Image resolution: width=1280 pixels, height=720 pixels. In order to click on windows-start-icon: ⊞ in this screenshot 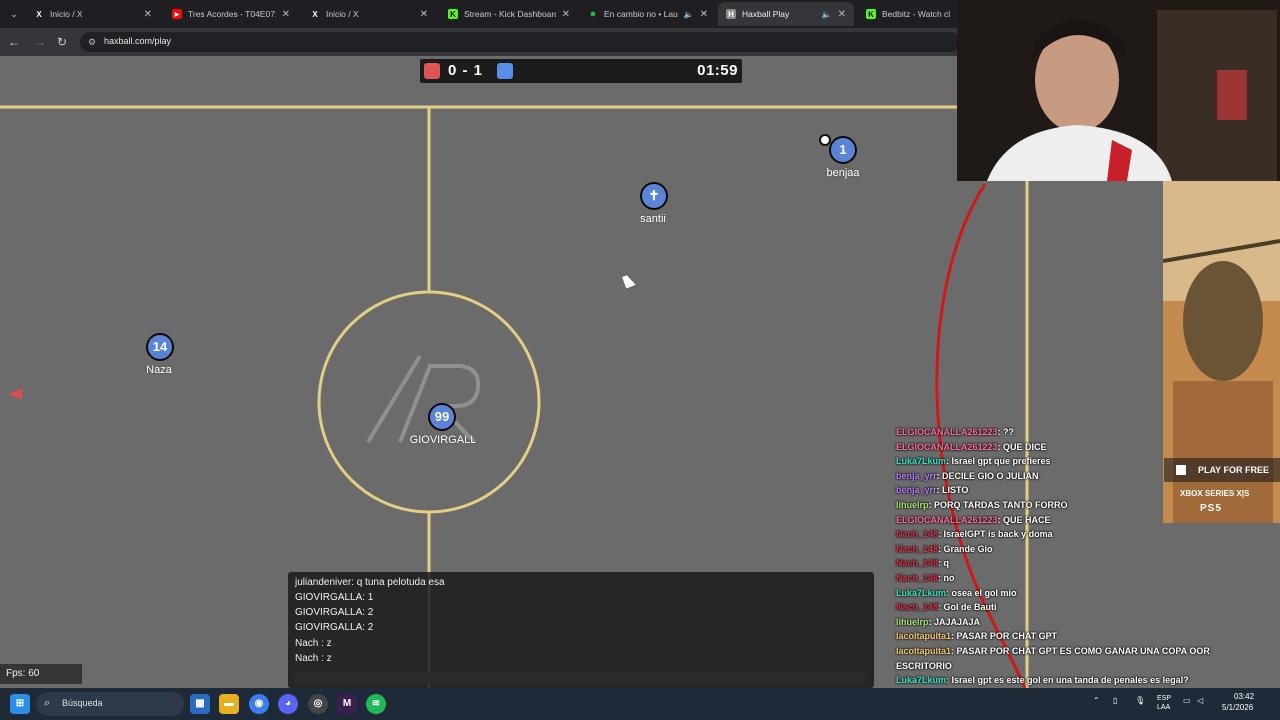, I will do `click(20, 704)`.